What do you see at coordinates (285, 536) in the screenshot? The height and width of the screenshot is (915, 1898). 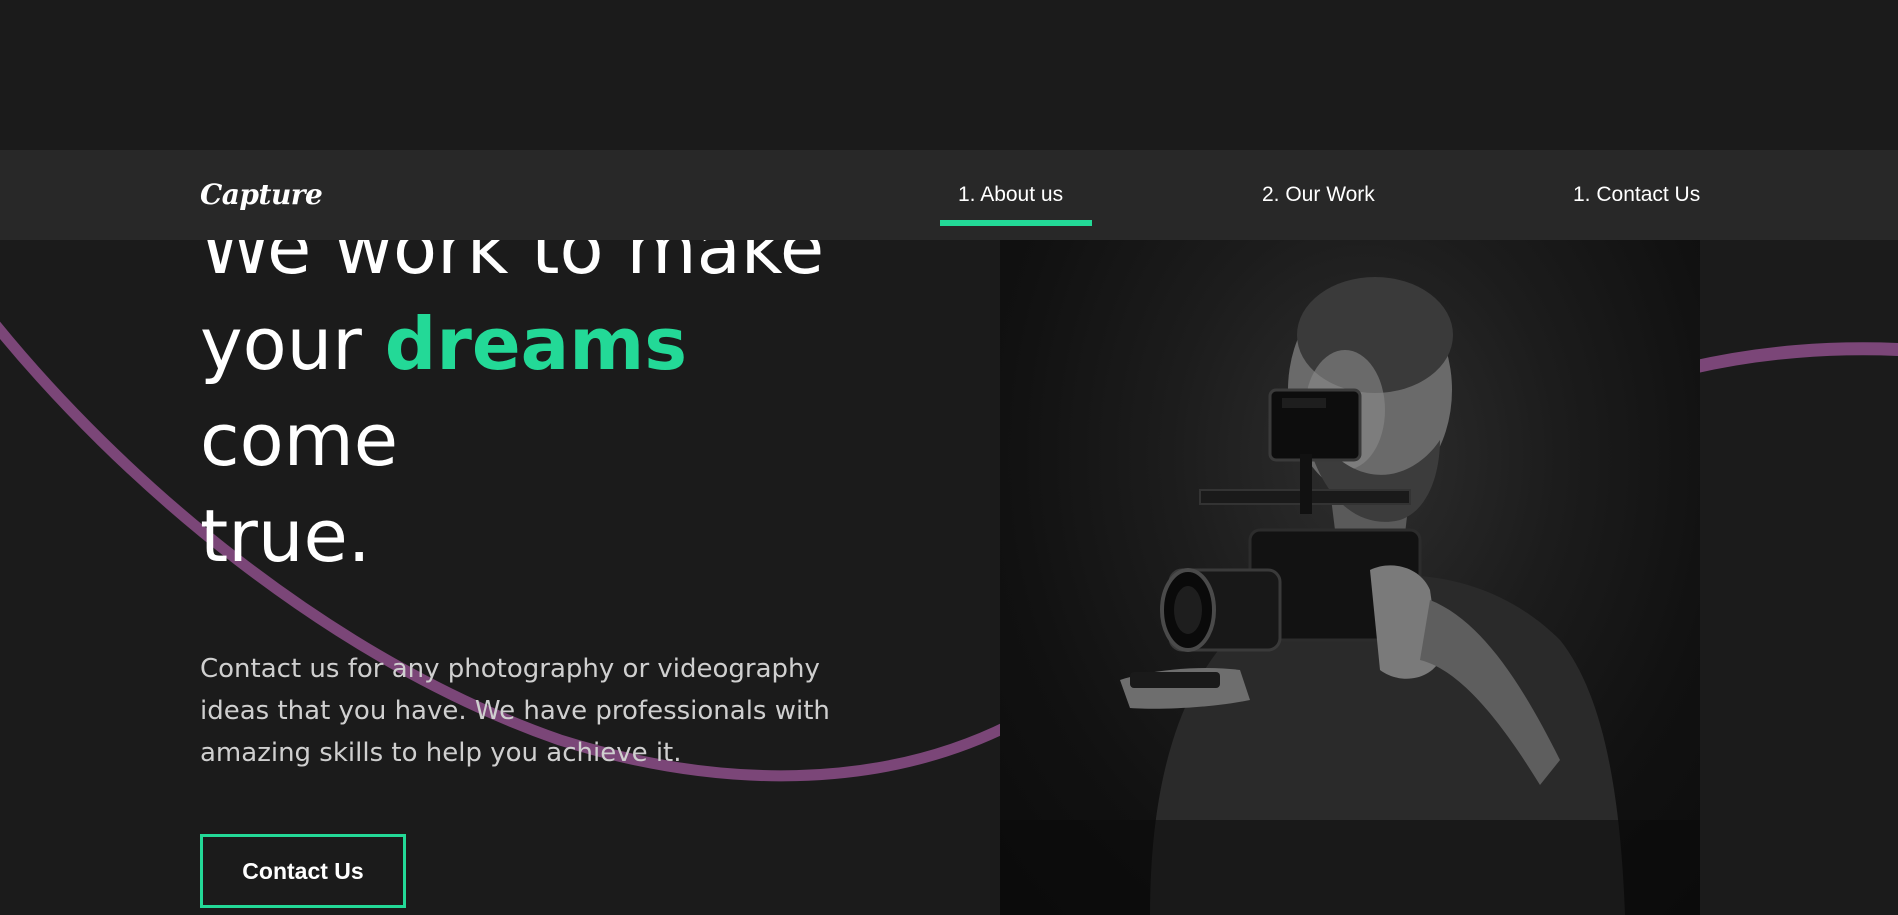 I see `hero-title-line-4: true.` at bounding box center [285, 536].